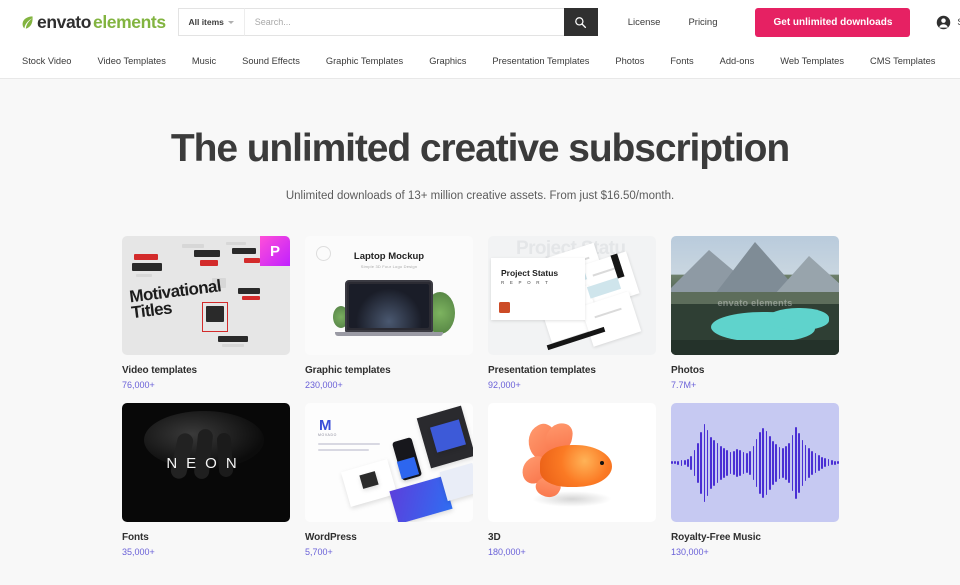 This screenshot has height=585, width=960. I want to click on nav-item-graphics: Graphics, so click(447, 61).